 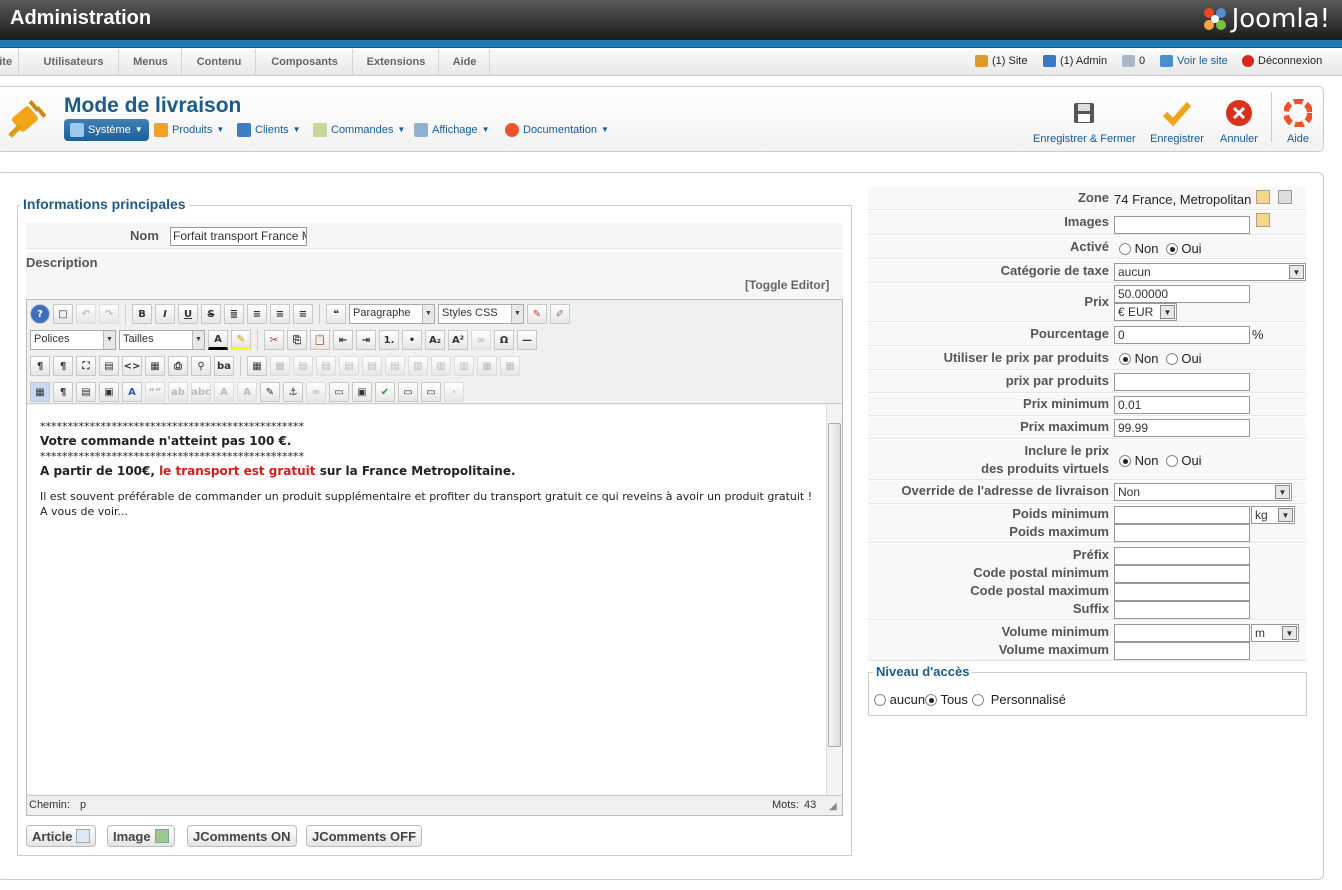 What do you see at coordinates (201, 392) in the screenshot?
I see `acronym-icon: abc` at bounding box center [201, 392].